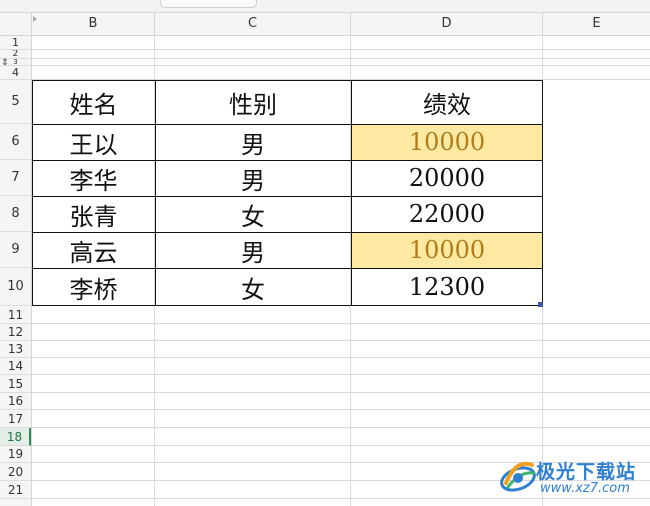 The width and height of the screenshot is (650, 506). What do you see at coordinates (15, 384) in the screenshot?
I see `row-header: 15` at bounding box center [15, 384].